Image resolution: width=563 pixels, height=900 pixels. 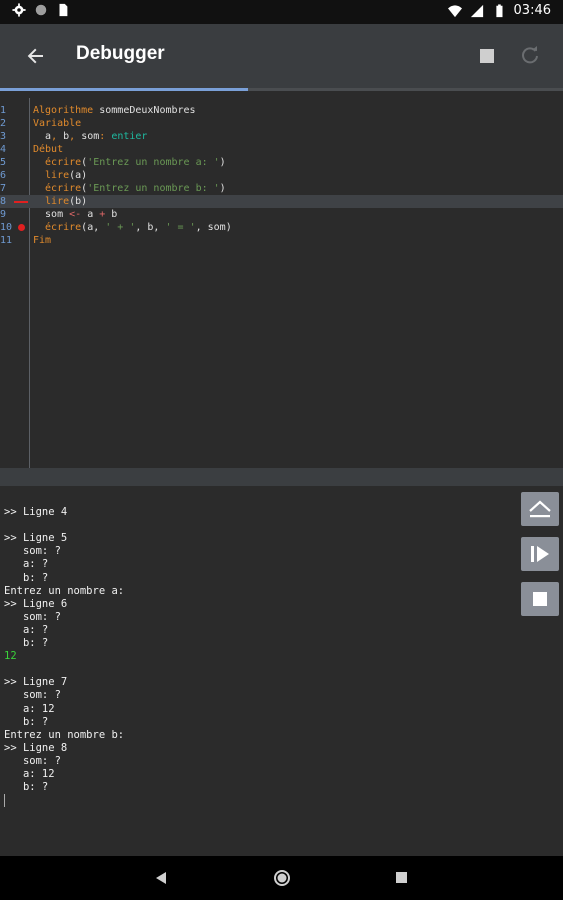 I want to click on code-token: som, so click(x=87, y=136).